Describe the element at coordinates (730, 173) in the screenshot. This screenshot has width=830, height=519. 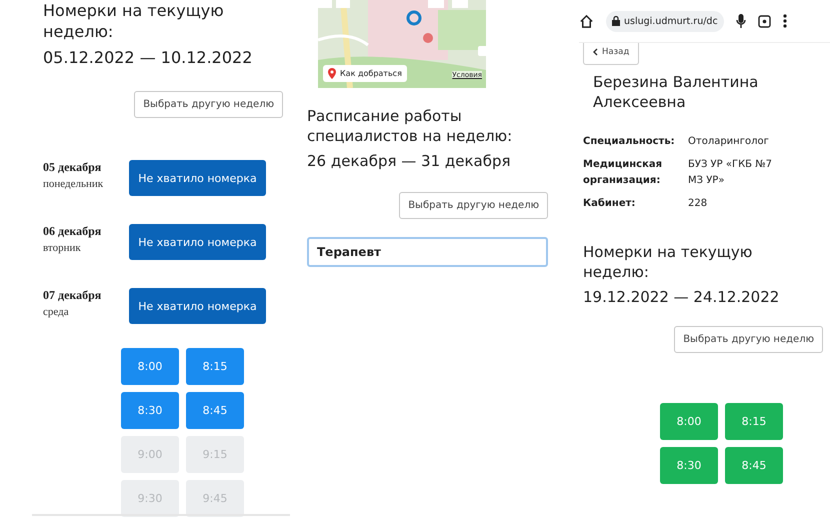
I see `detail-value: БУЗ УР «ГКБ №7 МЗ УР»` at that location.